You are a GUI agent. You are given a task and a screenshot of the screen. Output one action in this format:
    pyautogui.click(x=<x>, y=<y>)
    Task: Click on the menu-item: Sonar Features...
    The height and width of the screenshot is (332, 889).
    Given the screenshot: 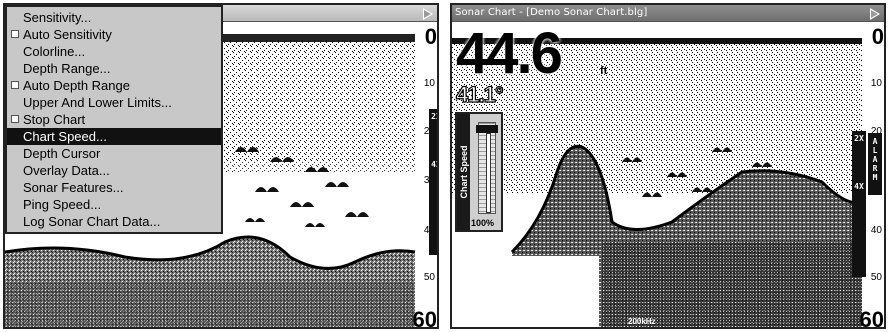 What is the action you would take?
    pyautogui.click(x=114, y=187)
    